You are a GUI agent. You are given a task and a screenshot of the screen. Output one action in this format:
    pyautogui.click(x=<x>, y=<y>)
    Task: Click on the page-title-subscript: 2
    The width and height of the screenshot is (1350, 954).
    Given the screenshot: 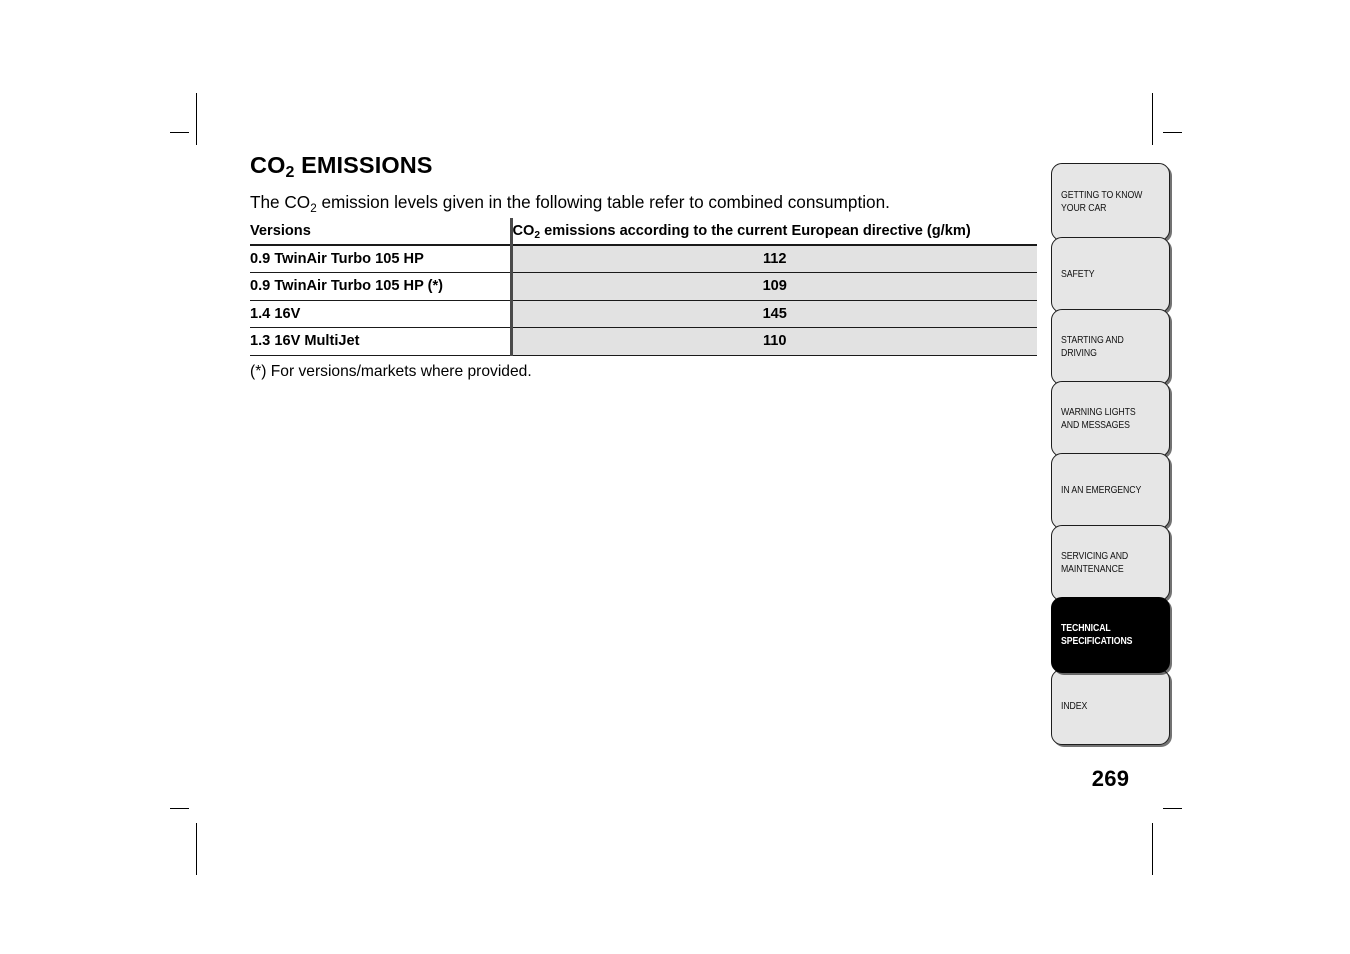 What is the action you would take?
    pyautogui.click(x=290, y=172)
    